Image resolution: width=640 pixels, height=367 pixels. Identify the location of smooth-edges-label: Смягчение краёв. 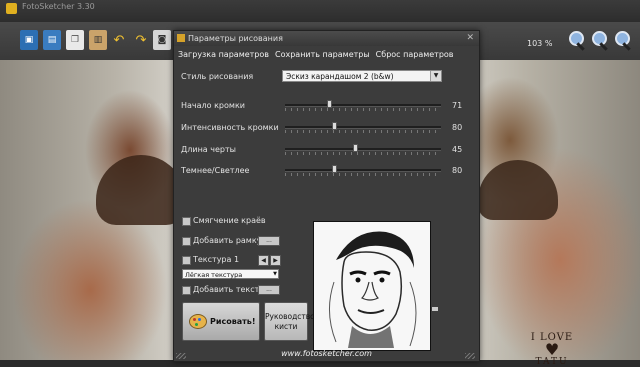
(229, 220).